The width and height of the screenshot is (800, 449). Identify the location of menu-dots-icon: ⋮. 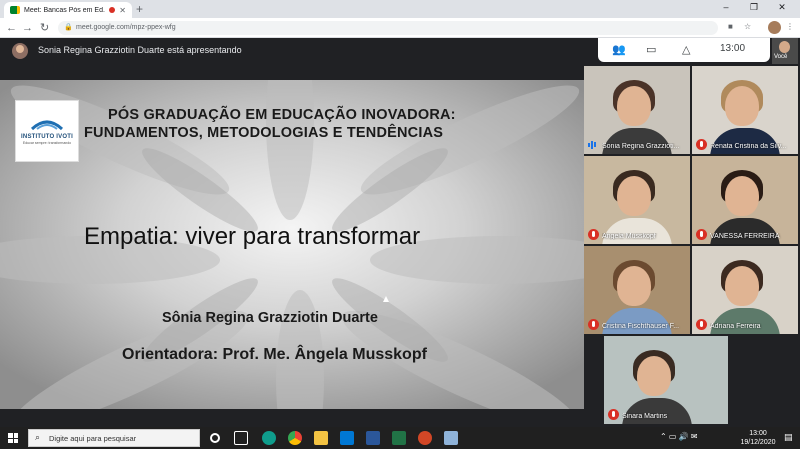
(790, 26).